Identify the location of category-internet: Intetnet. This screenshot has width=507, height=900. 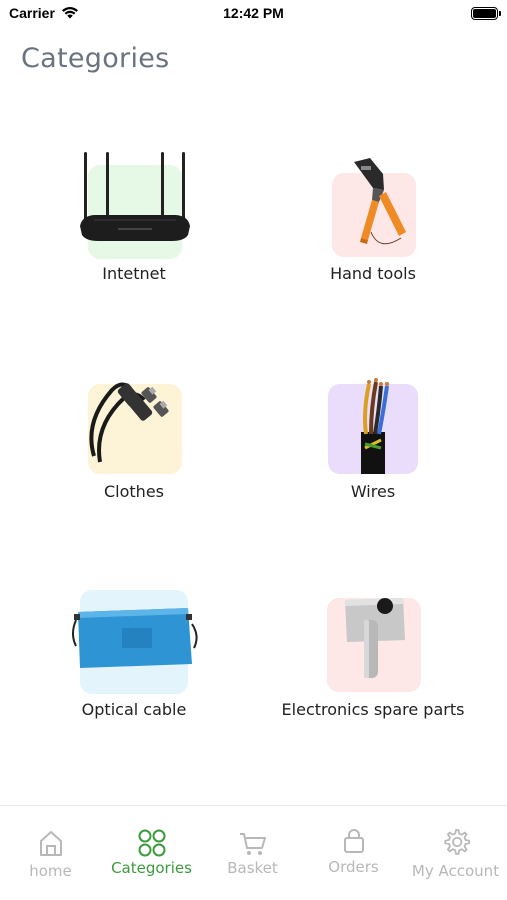
(134, 215).